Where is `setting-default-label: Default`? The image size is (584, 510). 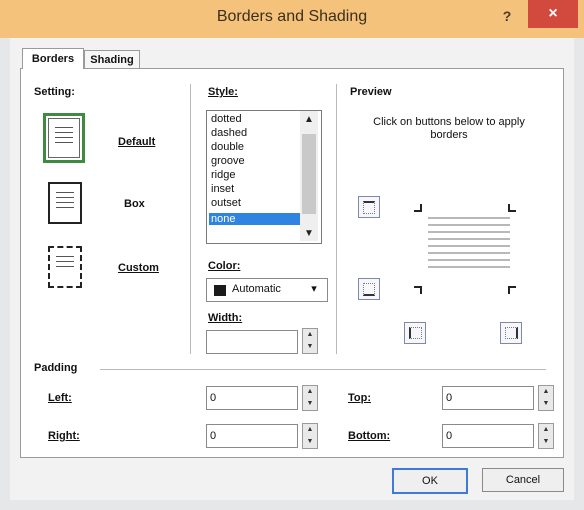 setting-default-label: Default is located at coordinates (136, 142).